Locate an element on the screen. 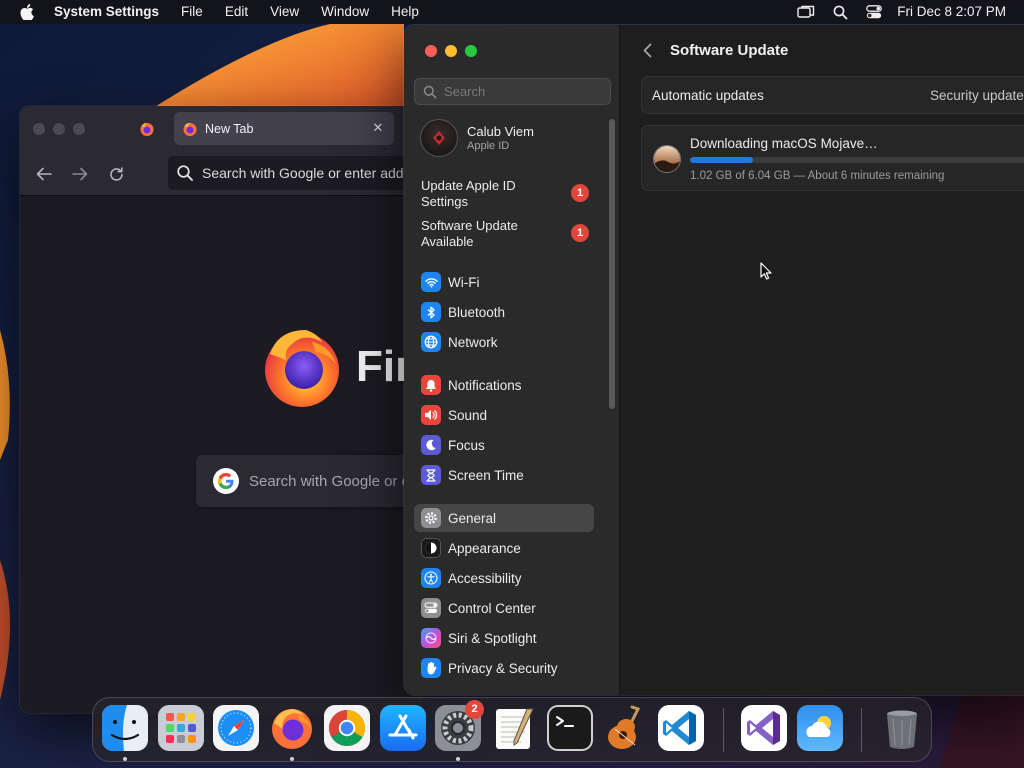  sidebar-item-label: Notifications is located at coordinates (485, 385).